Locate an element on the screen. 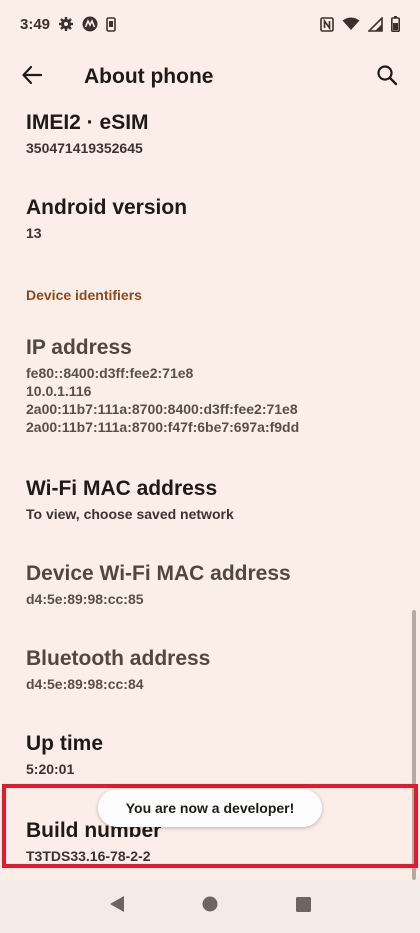  pref-title: Up time is located at coordinates (65, 743).